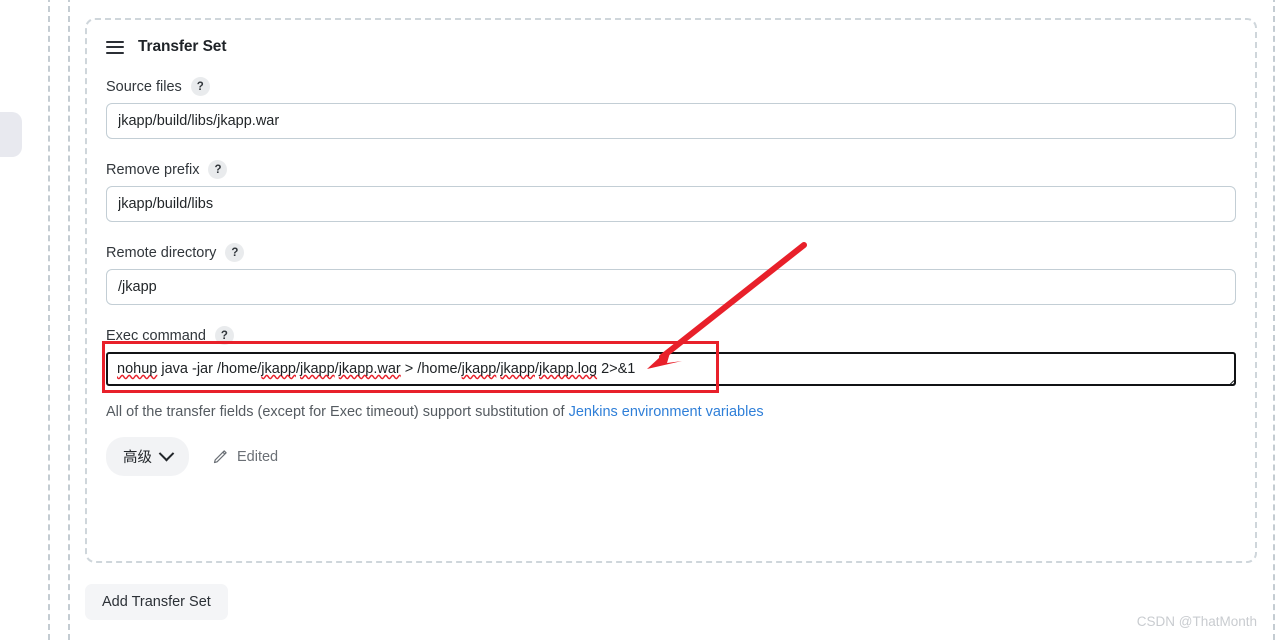 The width and height of the screenshot is (1281, 640). What do you see at coordinates (144, 86) in the screenshot?
I see `field-label: Source files` at bounding box center [144, 86].